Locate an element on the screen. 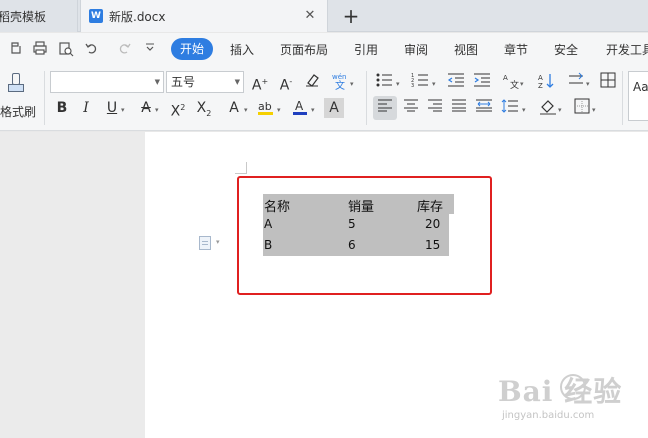  undo-icon is located at coordinates (92, 49).